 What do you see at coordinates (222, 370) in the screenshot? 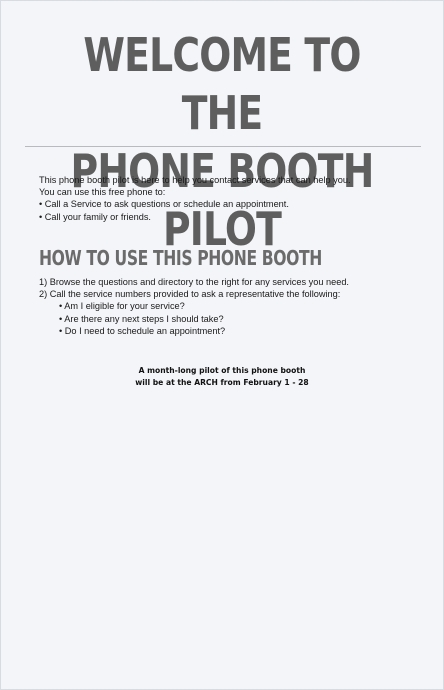
I see `pilot-note-line-1: A month-long pilot of this phone booth` at bounding box center [222, 370].